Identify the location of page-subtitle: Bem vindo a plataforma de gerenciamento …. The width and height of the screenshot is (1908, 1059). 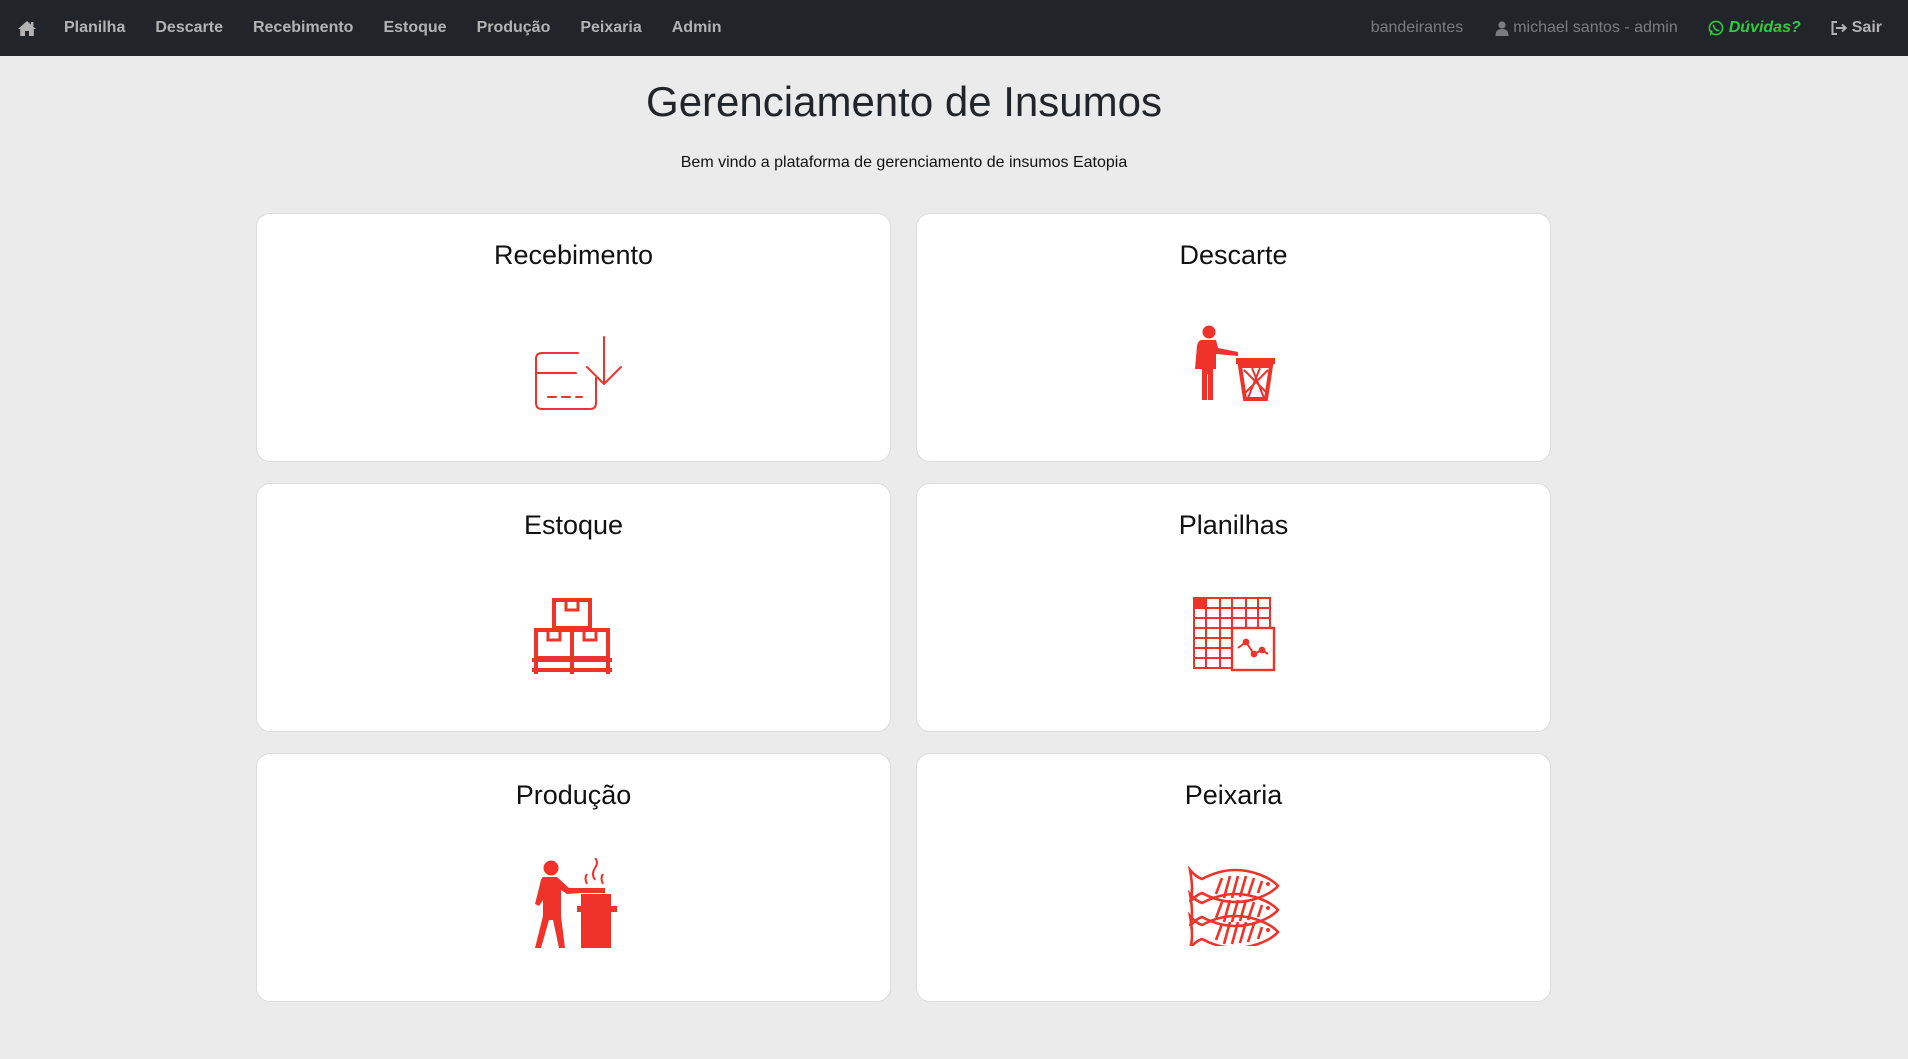
(904, 162).